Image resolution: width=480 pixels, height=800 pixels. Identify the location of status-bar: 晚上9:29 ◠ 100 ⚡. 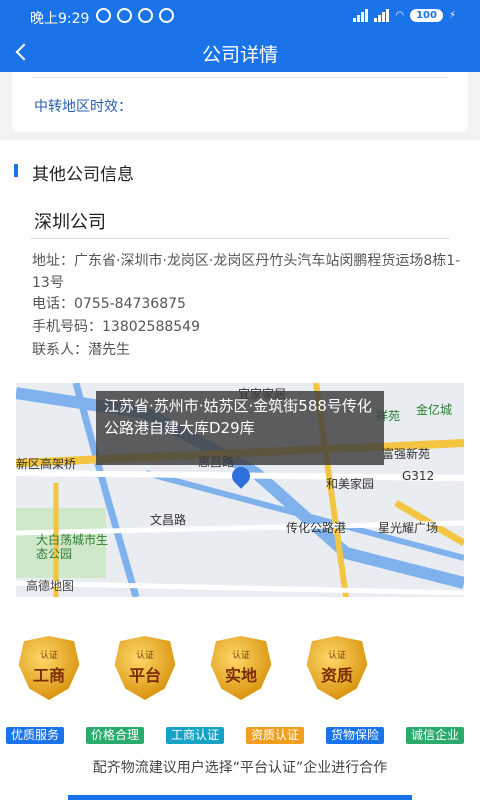
(240, 16).